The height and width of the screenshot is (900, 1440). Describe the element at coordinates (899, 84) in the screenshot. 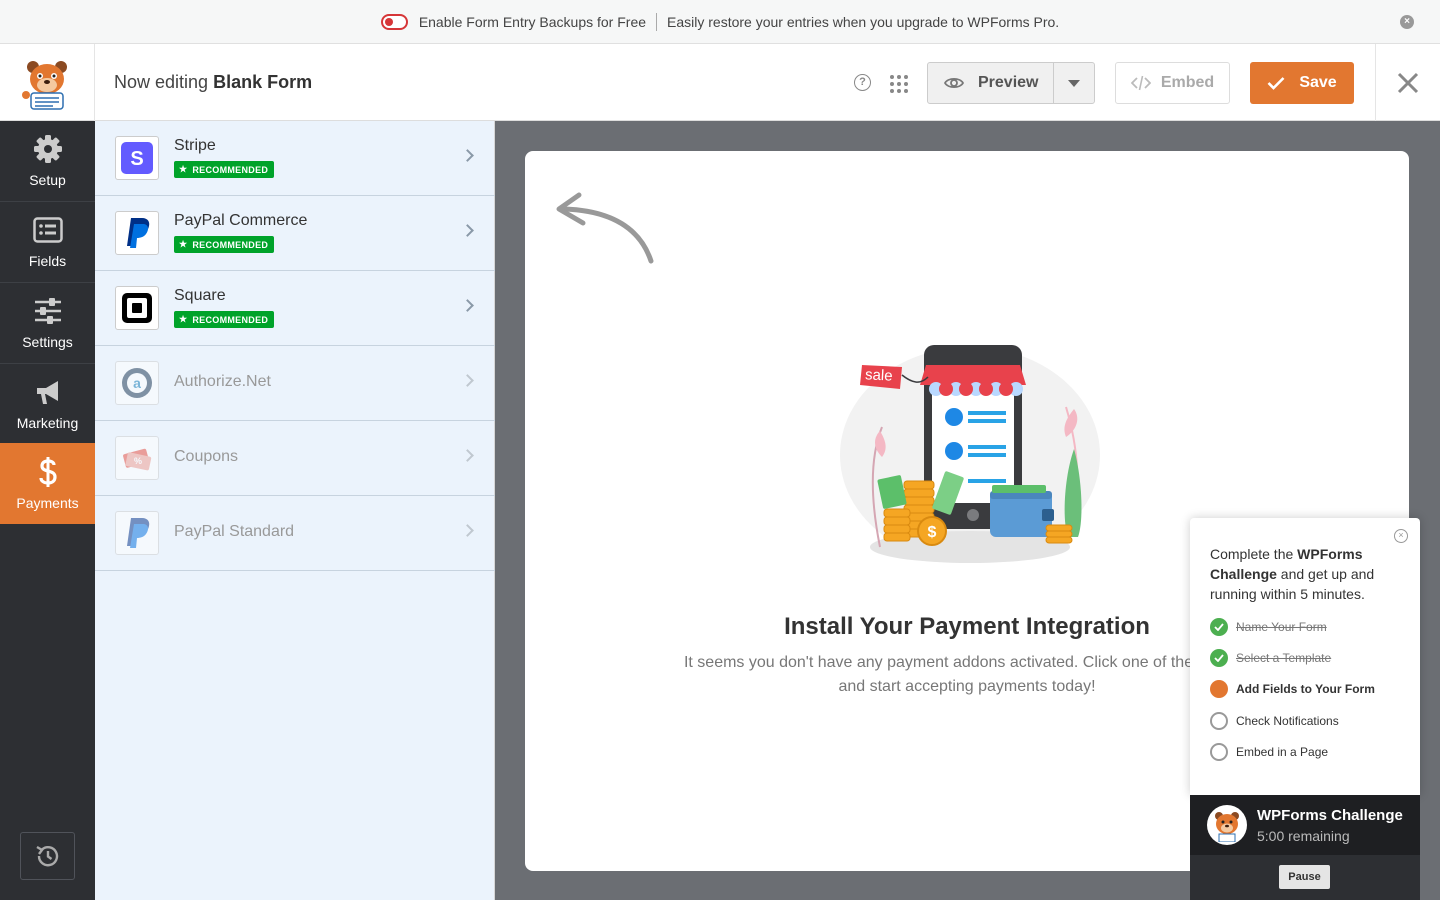

I see `apps-grid-icon` at that location.